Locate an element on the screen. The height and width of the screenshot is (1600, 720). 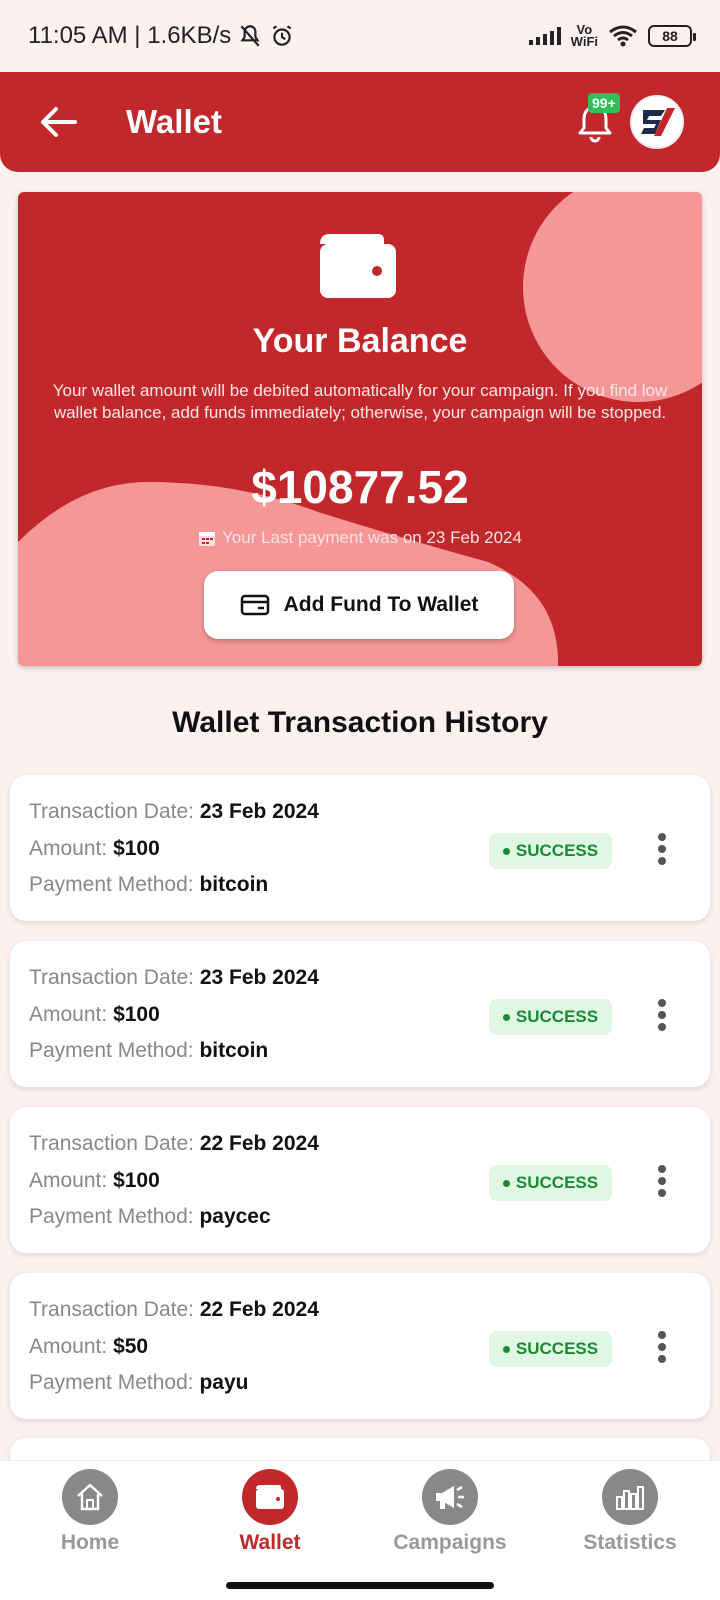
status-left: 11:05 AM | 1.6KB/s is located at coordinates (161, 36).